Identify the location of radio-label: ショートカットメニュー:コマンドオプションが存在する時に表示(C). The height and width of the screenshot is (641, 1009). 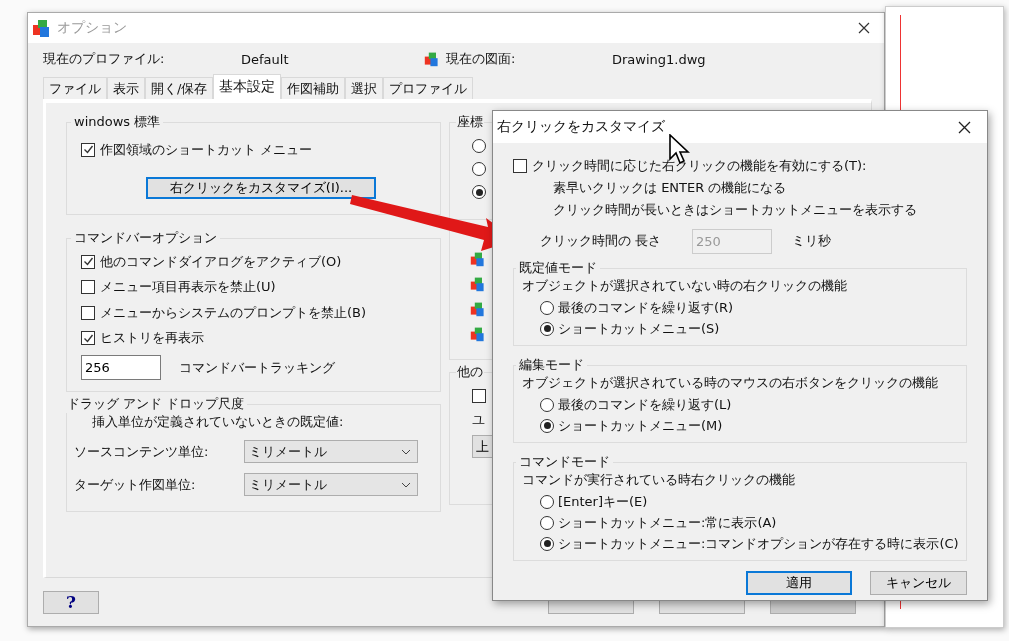
(758, 543).